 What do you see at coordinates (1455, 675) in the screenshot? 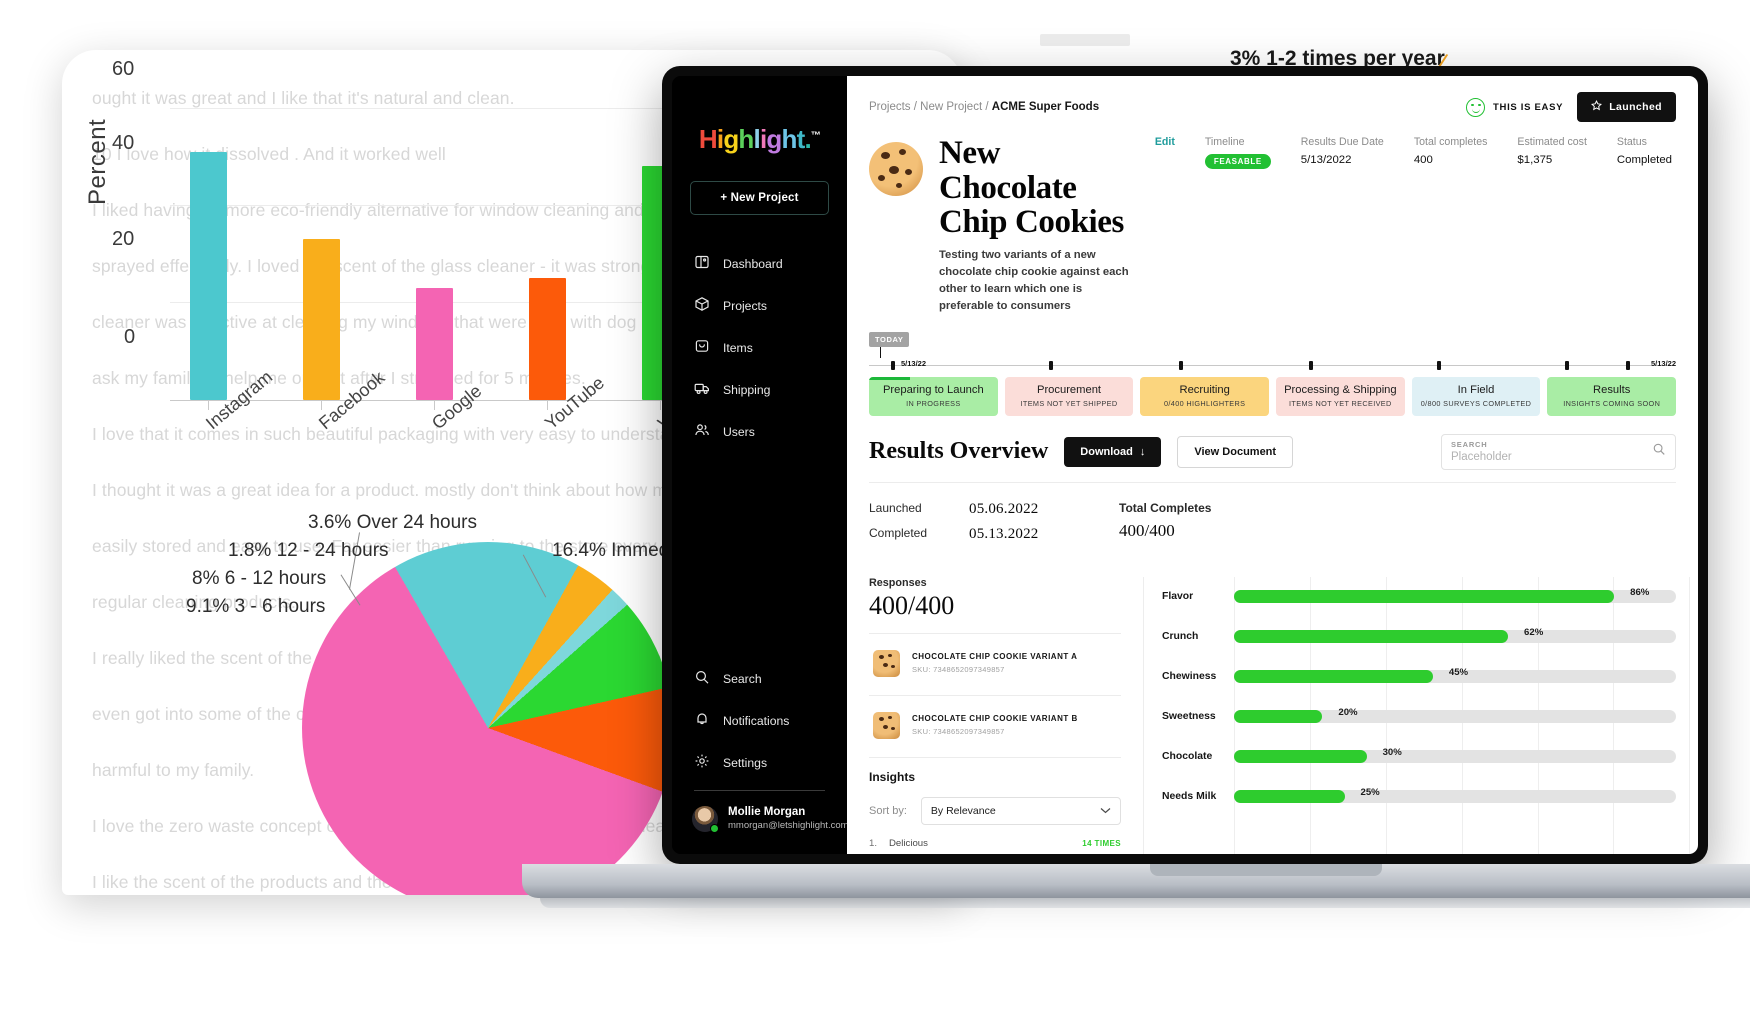
I see `chart-bar-track: 45%` at bounding box center [1455, 675].